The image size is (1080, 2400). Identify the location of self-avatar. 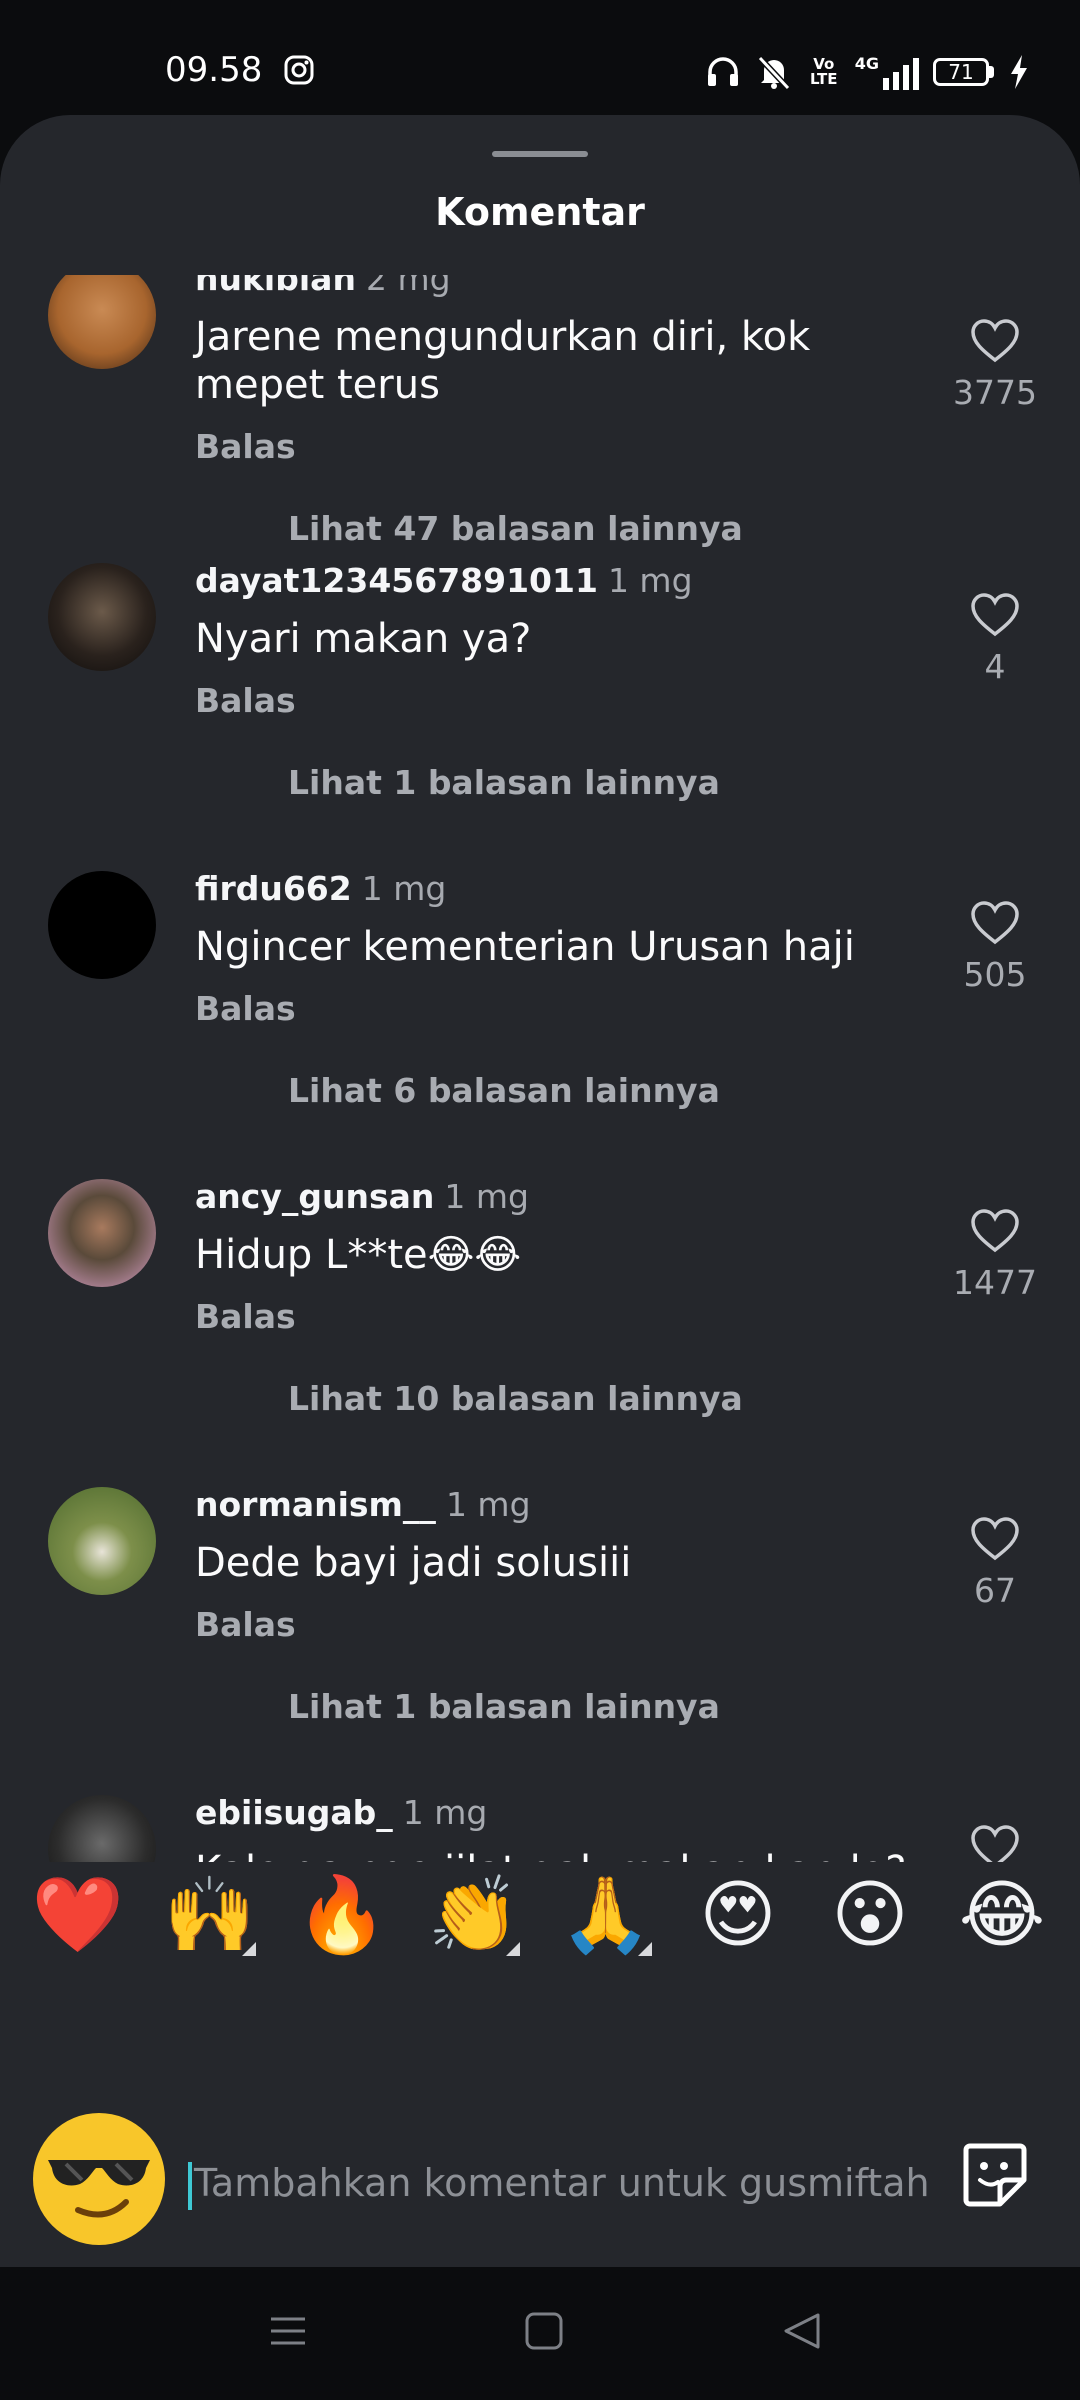
(99, 2179).